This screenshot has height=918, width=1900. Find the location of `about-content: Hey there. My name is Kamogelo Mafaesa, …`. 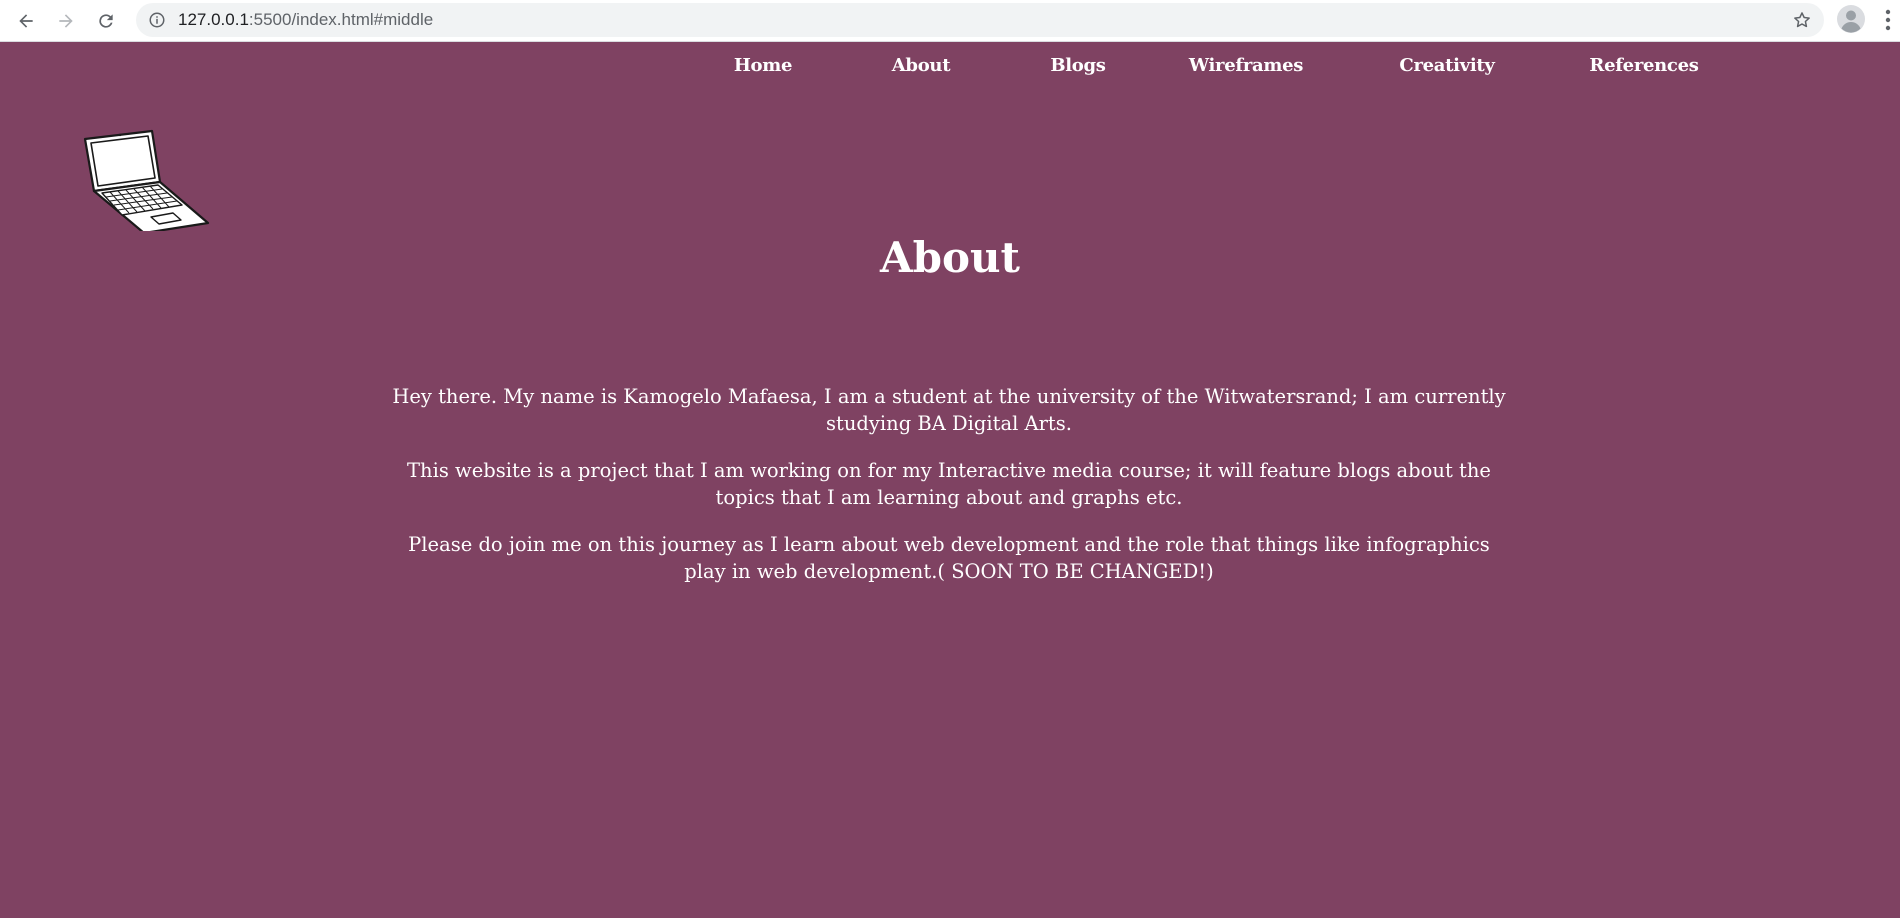

about-content: Hey there. My name is Kamogelo Mafaesa, … is located at coordinates (949, 494).